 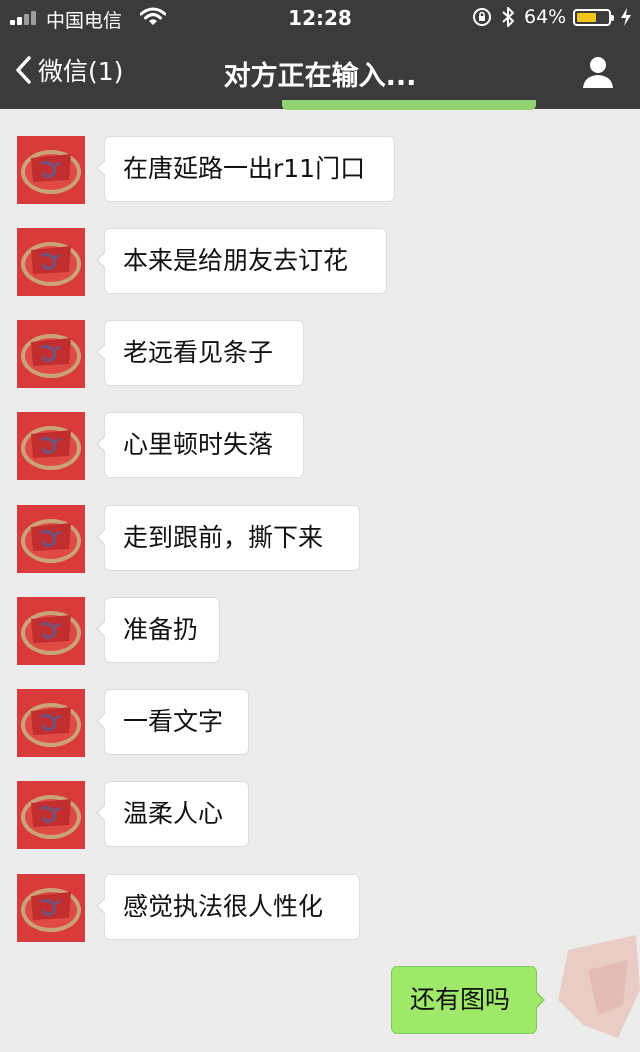 I want to click on charging-icon, so click(x=626, y=17).